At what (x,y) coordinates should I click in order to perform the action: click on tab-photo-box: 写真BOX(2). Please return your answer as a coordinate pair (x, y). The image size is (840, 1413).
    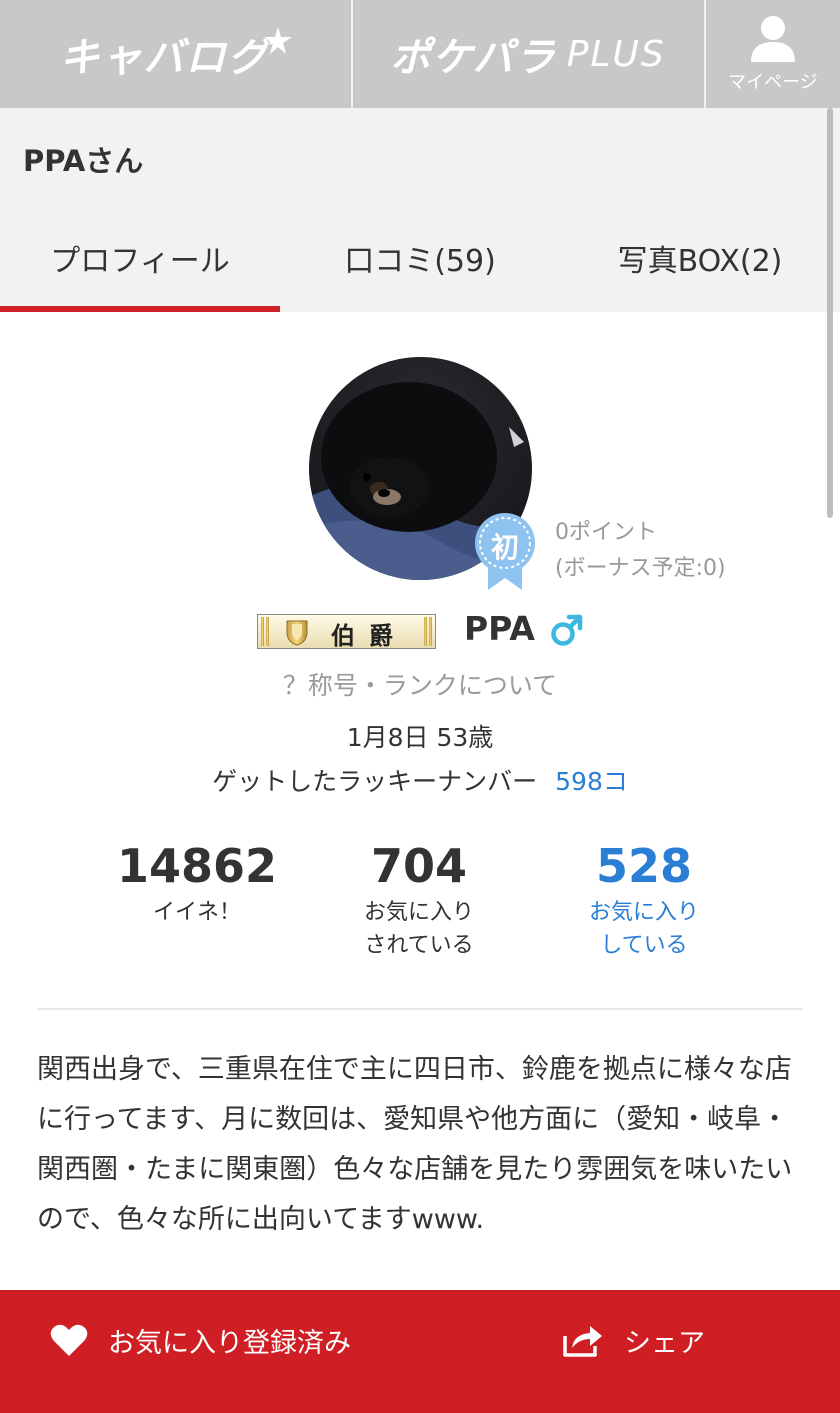
    Looking at the image, I should click on (700, 258).